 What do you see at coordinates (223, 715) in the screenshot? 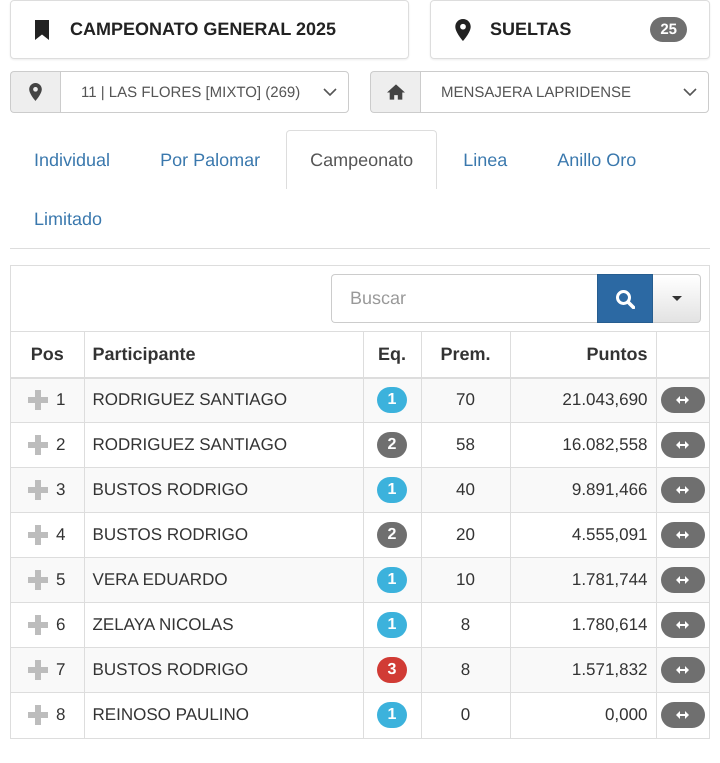
I see `table-cell: REINOSO PAULINO` at bounding box center [223, 715].